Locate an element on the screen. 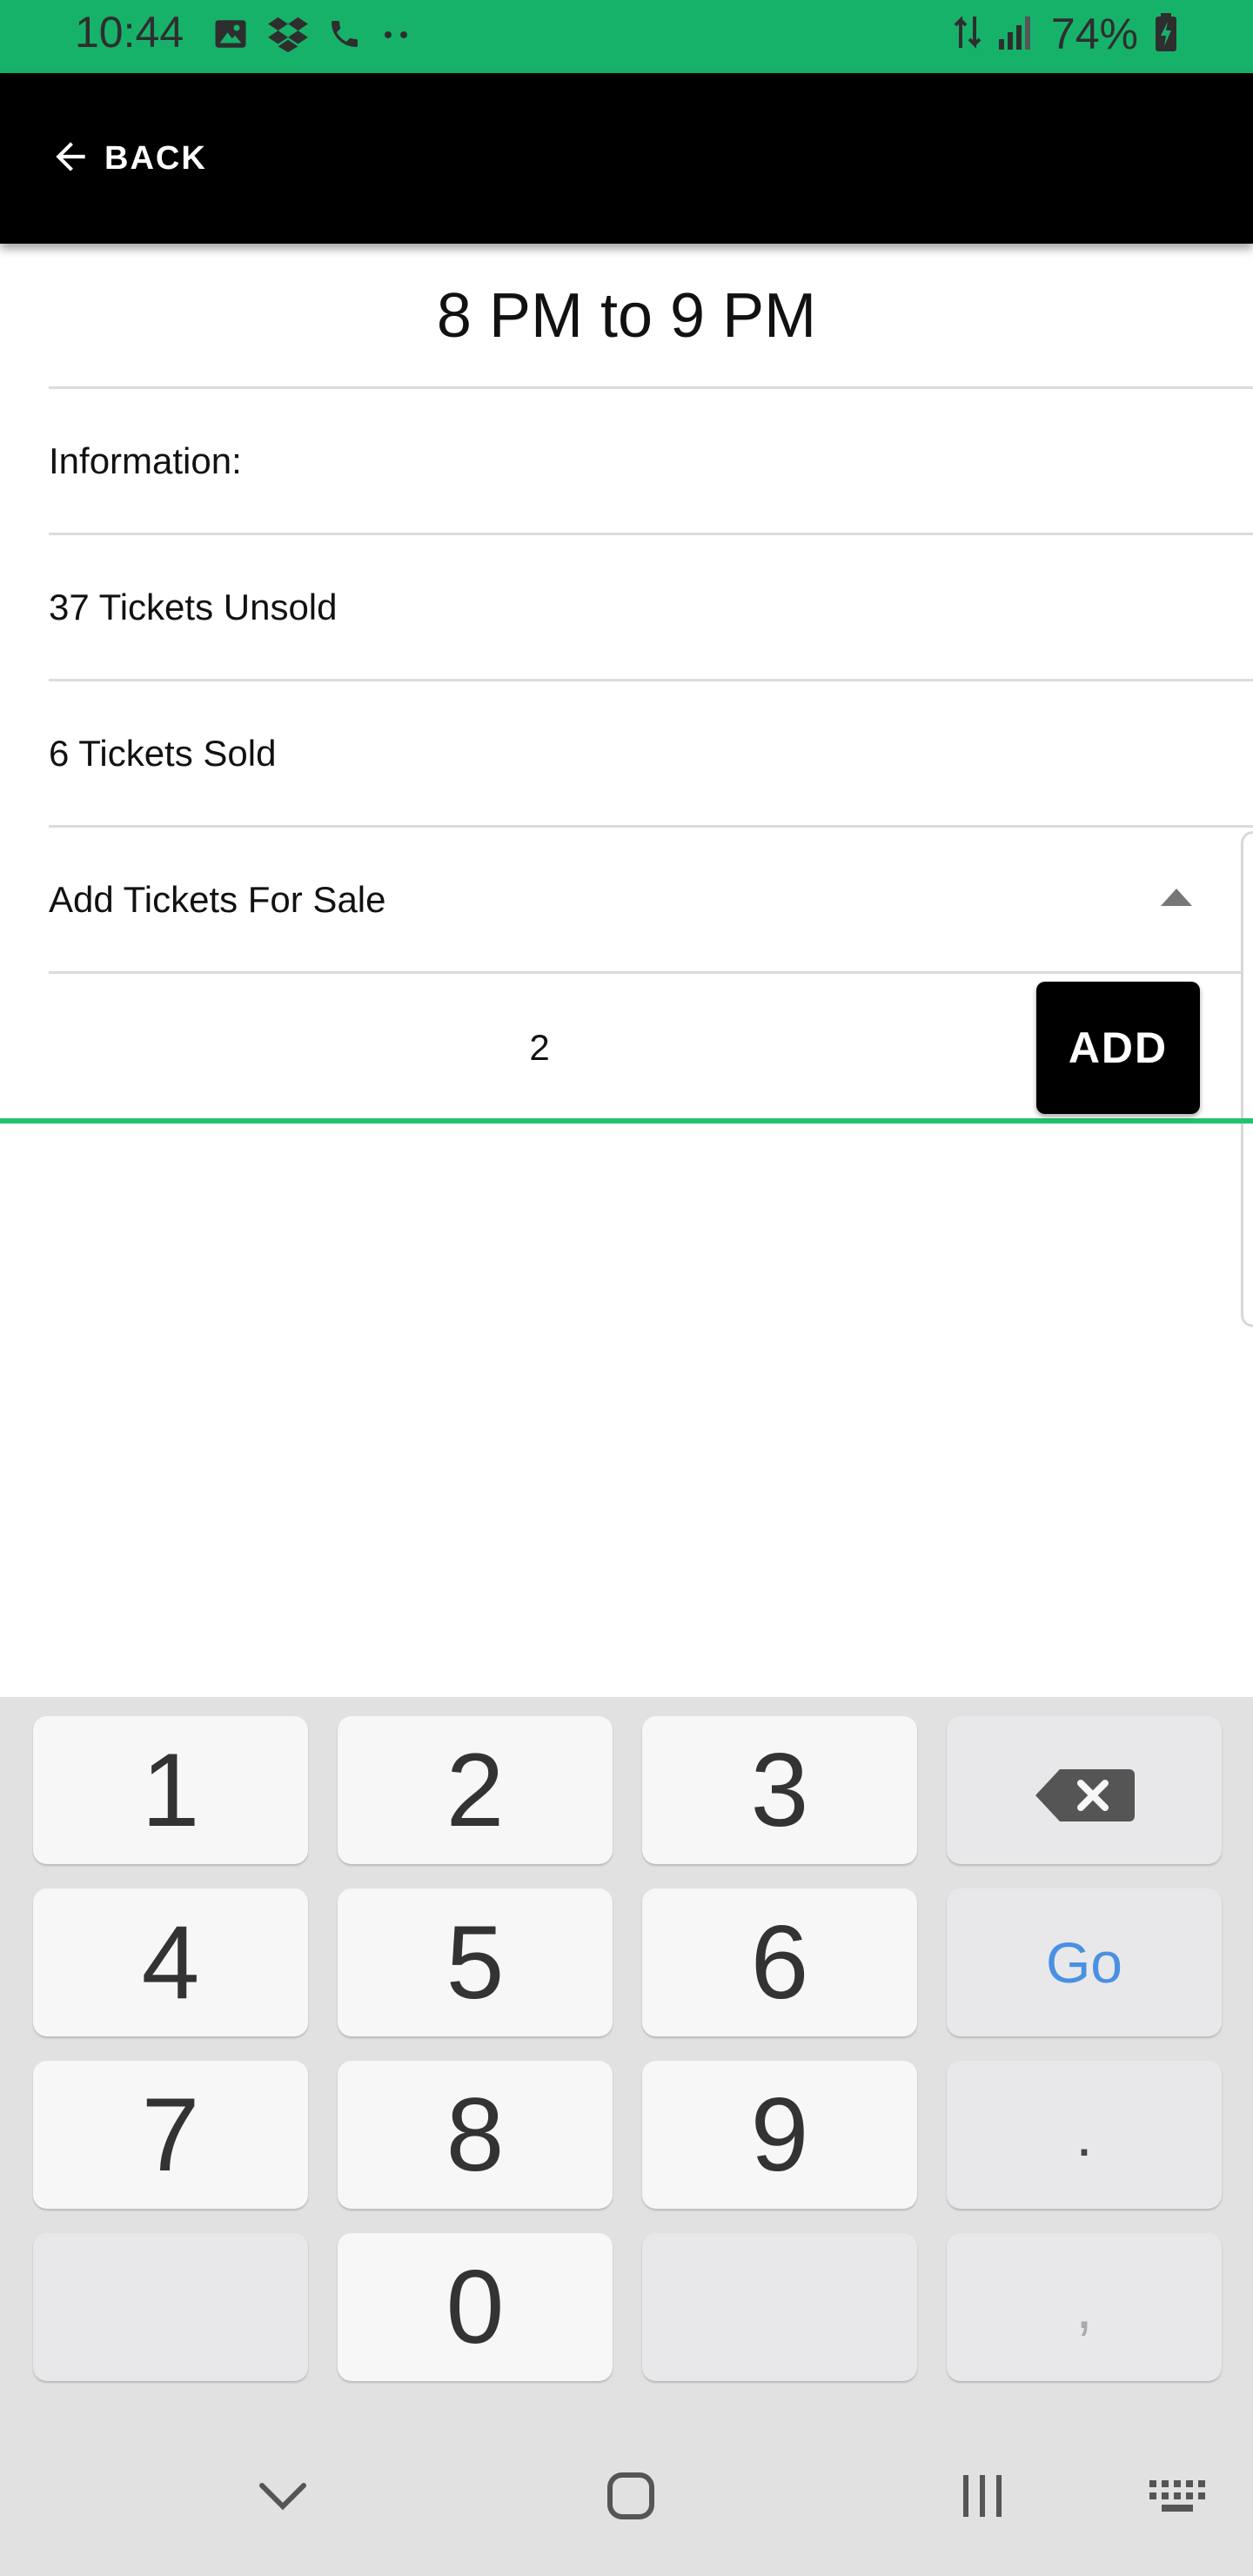 Image resolution: width=1253 pixels, height=2576 pixels. status-time: 10:44 is located at coordinates (129, 32).